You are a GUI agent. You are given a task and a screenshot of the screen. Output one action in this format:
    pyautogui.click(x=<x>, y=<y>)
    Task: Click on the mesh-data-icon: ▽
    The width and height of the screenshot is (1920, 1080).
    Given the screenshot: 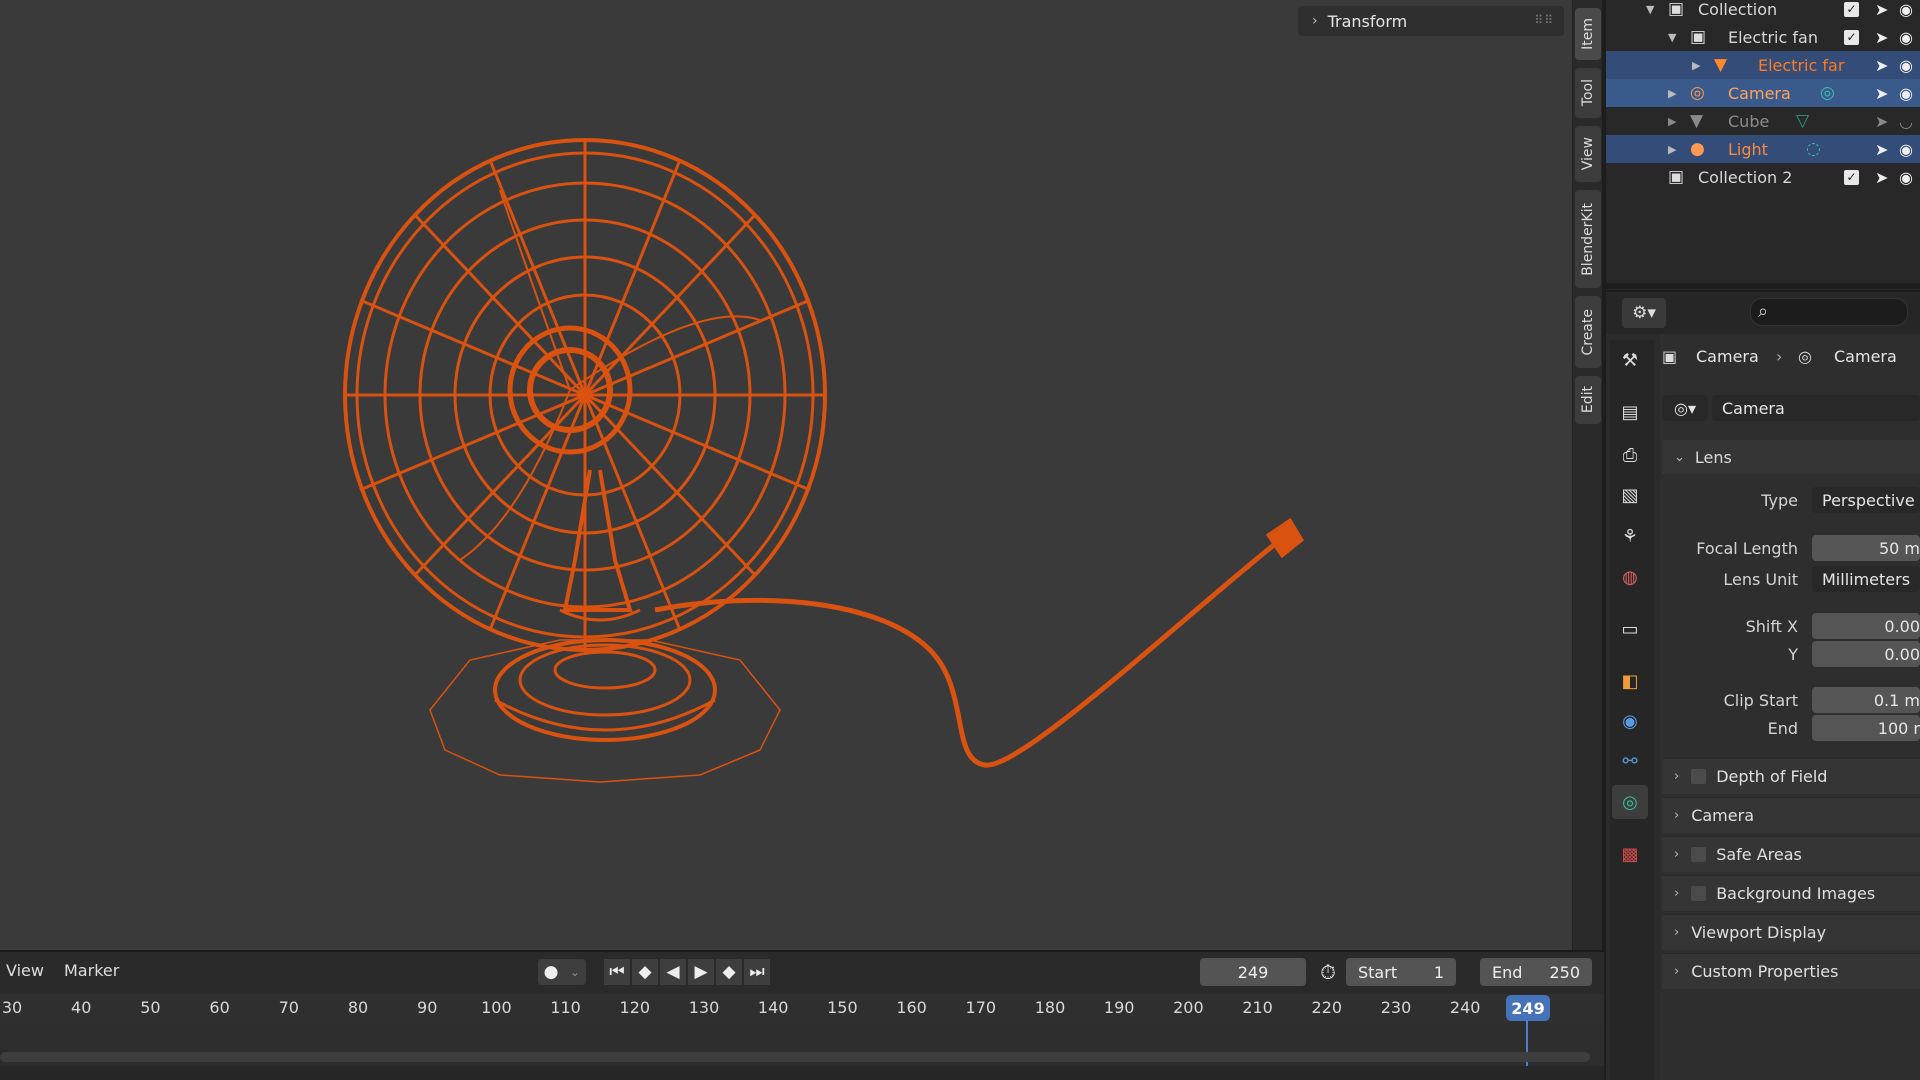 What is the action you would take?
    pyautogui.click(x=1802, y=121)
    